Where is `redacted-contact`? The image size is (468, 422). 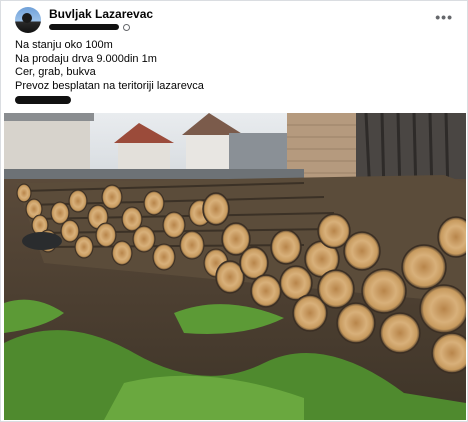 redacted-contact is located at coordinates (43, 100).